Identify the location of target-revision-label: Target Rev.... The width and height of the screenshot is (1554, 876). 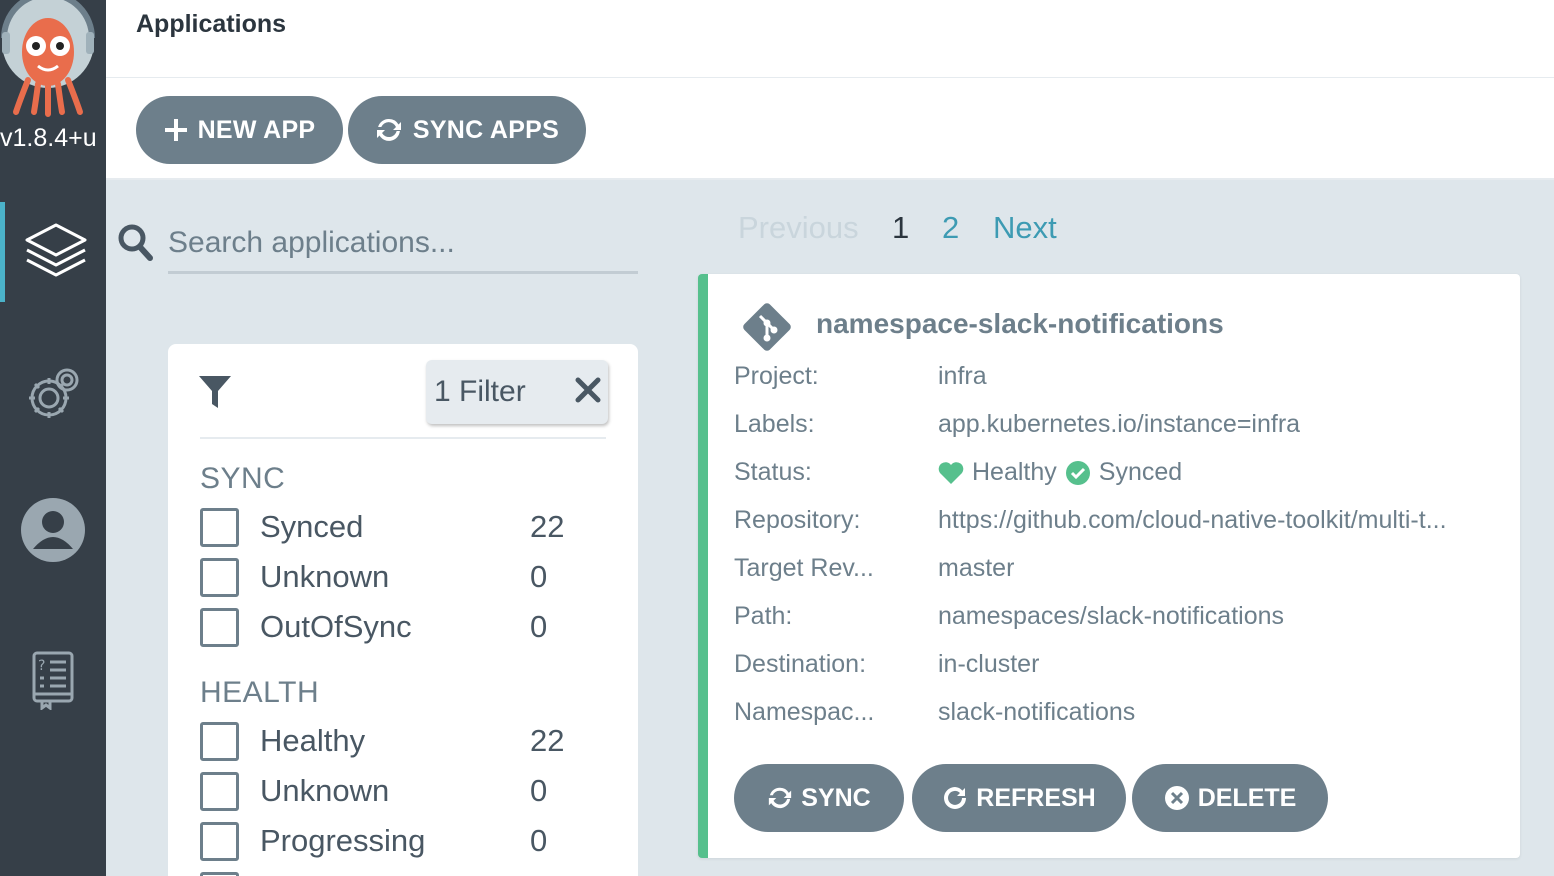
(804, 568).